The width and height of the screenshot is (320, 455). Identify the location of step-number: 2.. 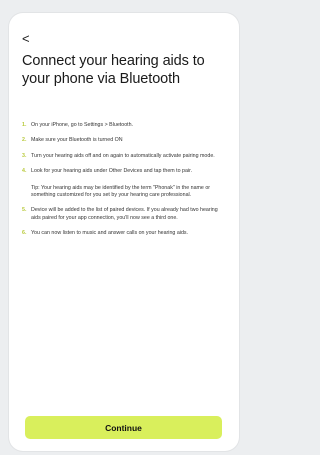
(24, 140).